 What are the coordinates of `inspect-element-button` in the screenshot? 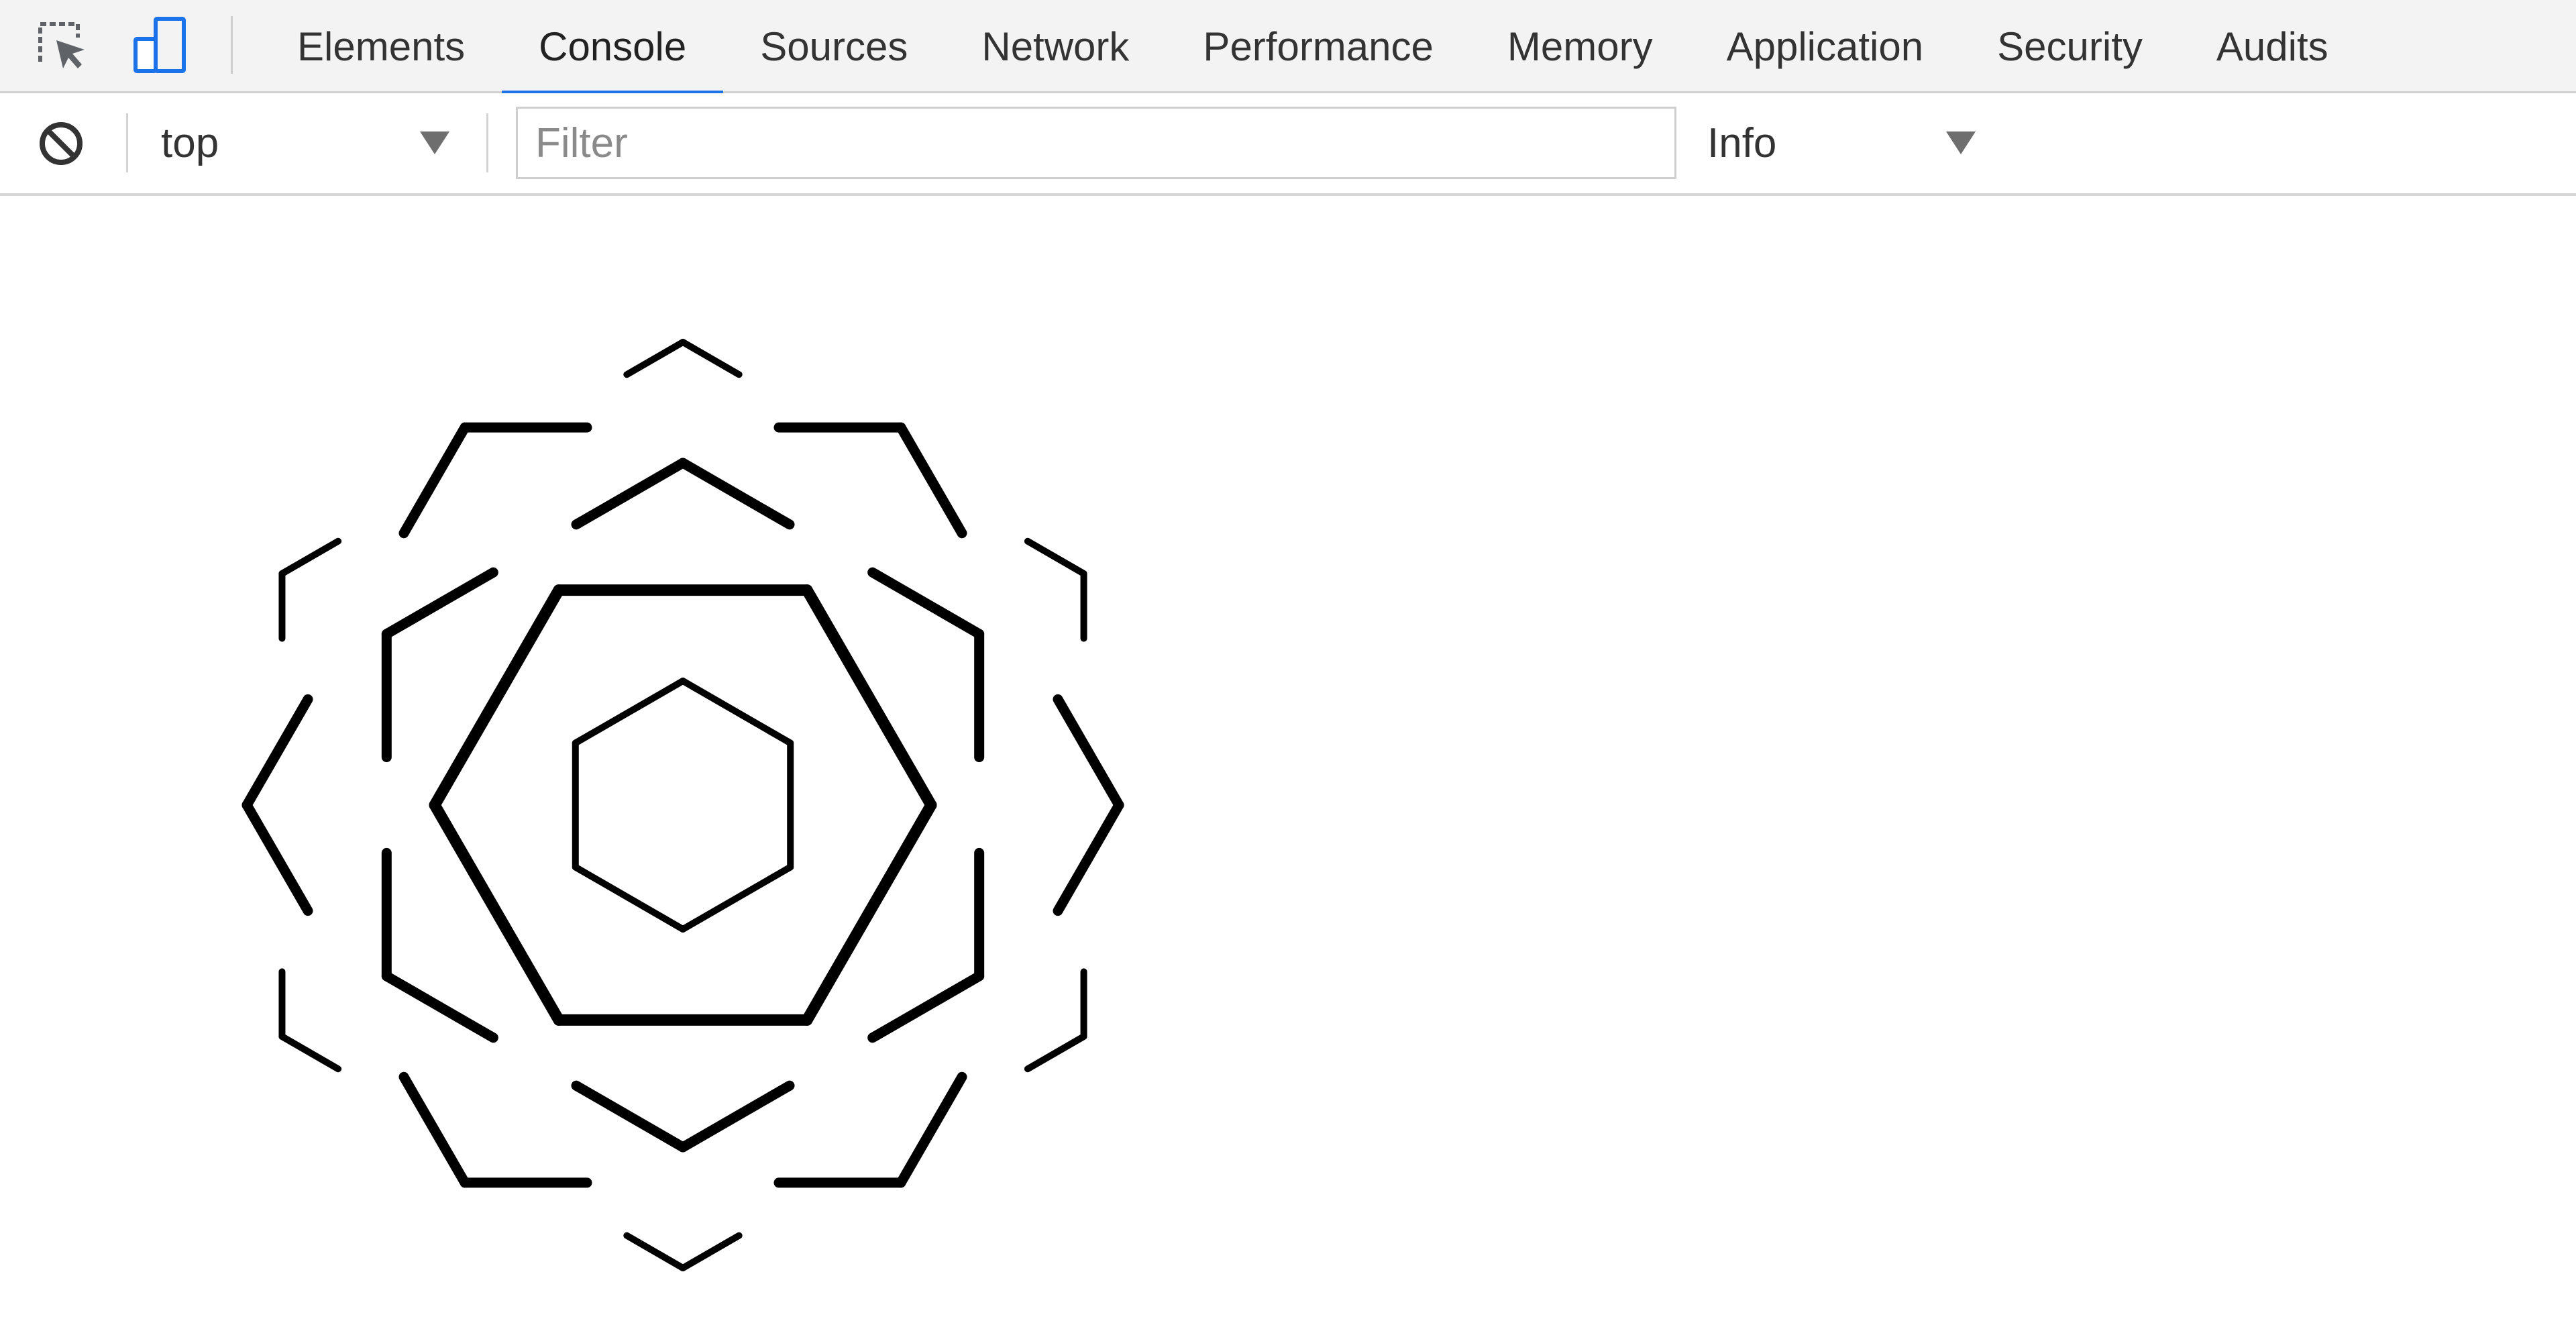 It's located at (61, 45).